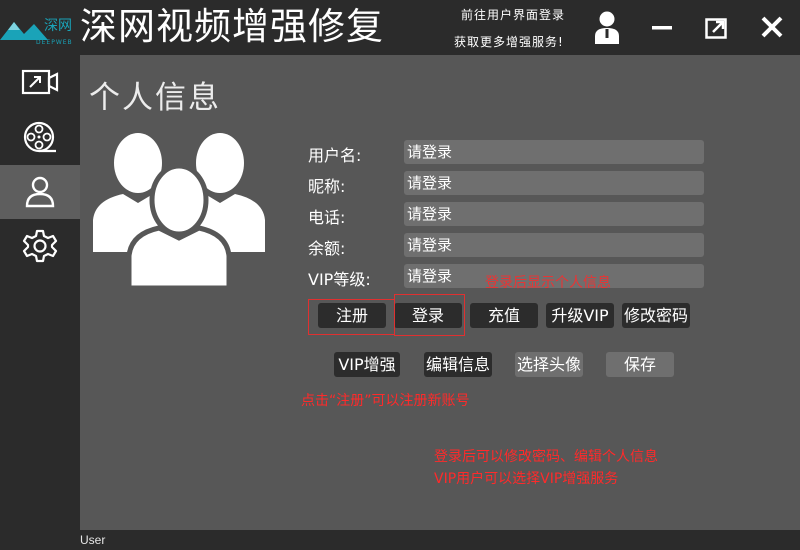 This screenshot has height=550, width=800. Describe the element at coordinates (546, 457) in the screenshot. I see `annotation-line1: 登录后可以修改密码、编辑个人信息` at that location.